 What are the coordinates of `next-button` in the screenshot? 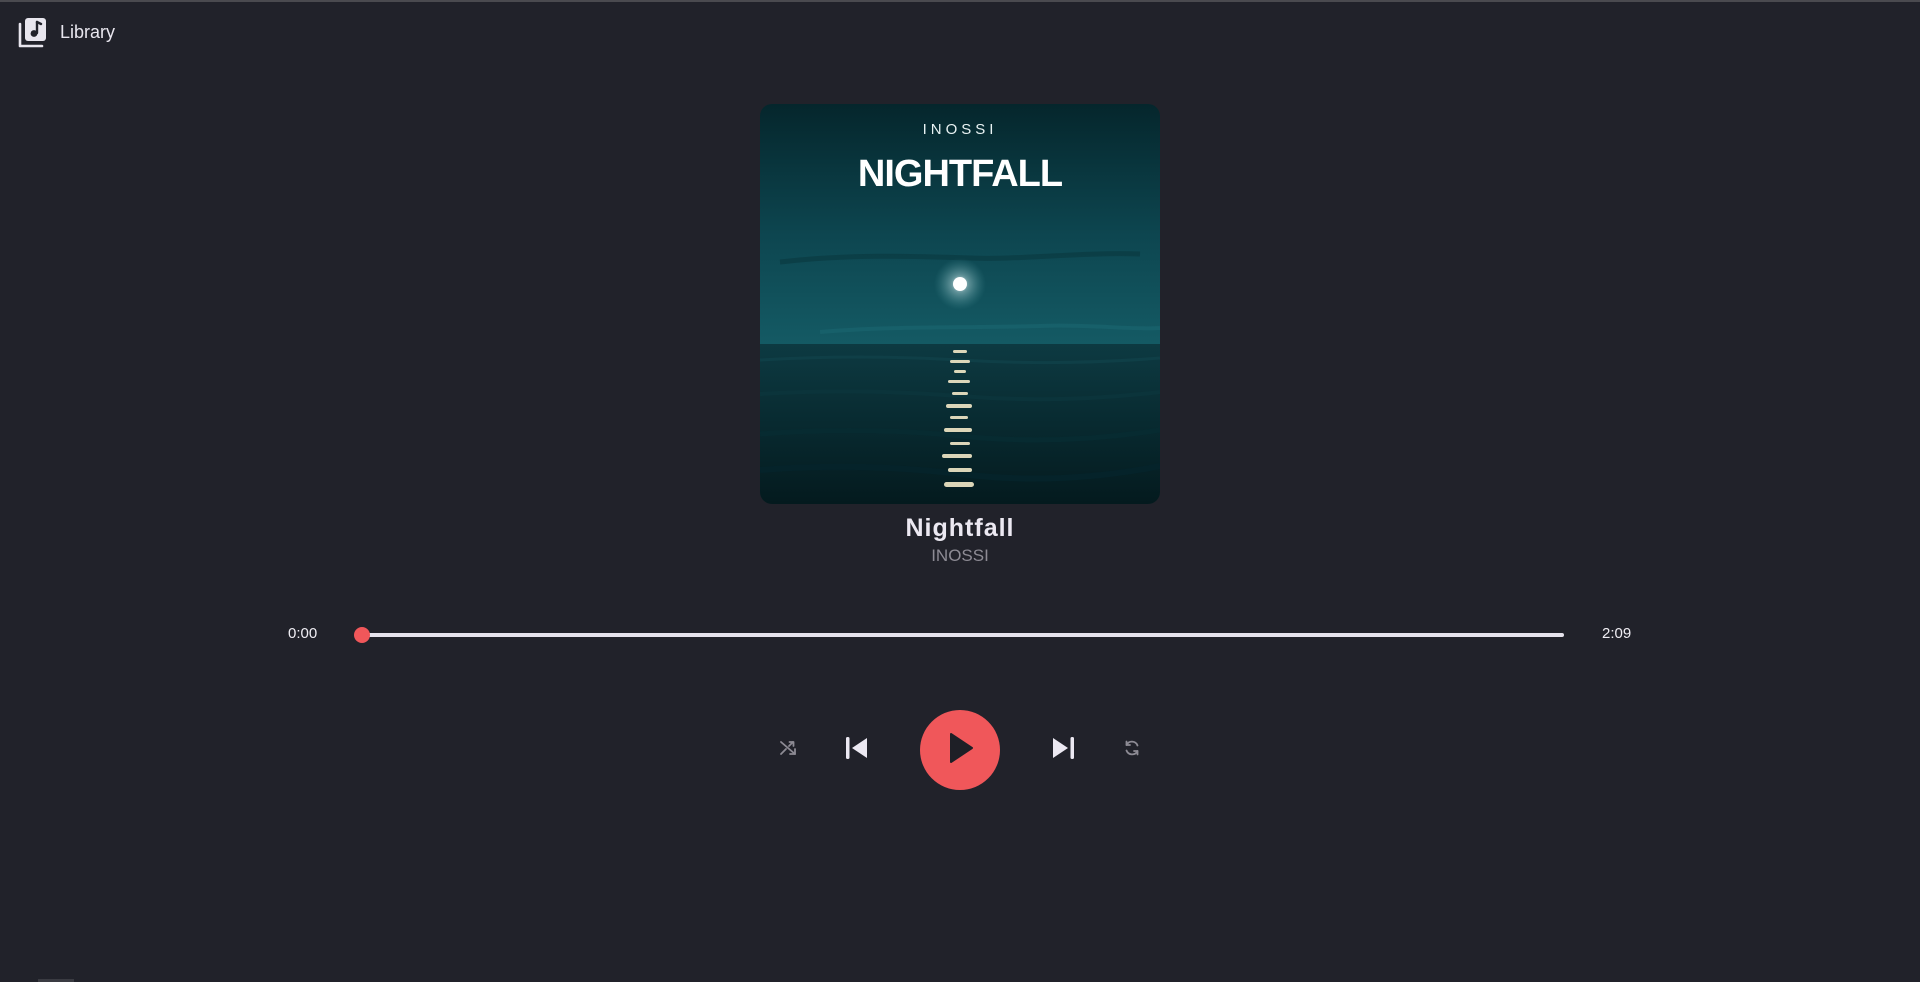 It's located at (1063, 750).